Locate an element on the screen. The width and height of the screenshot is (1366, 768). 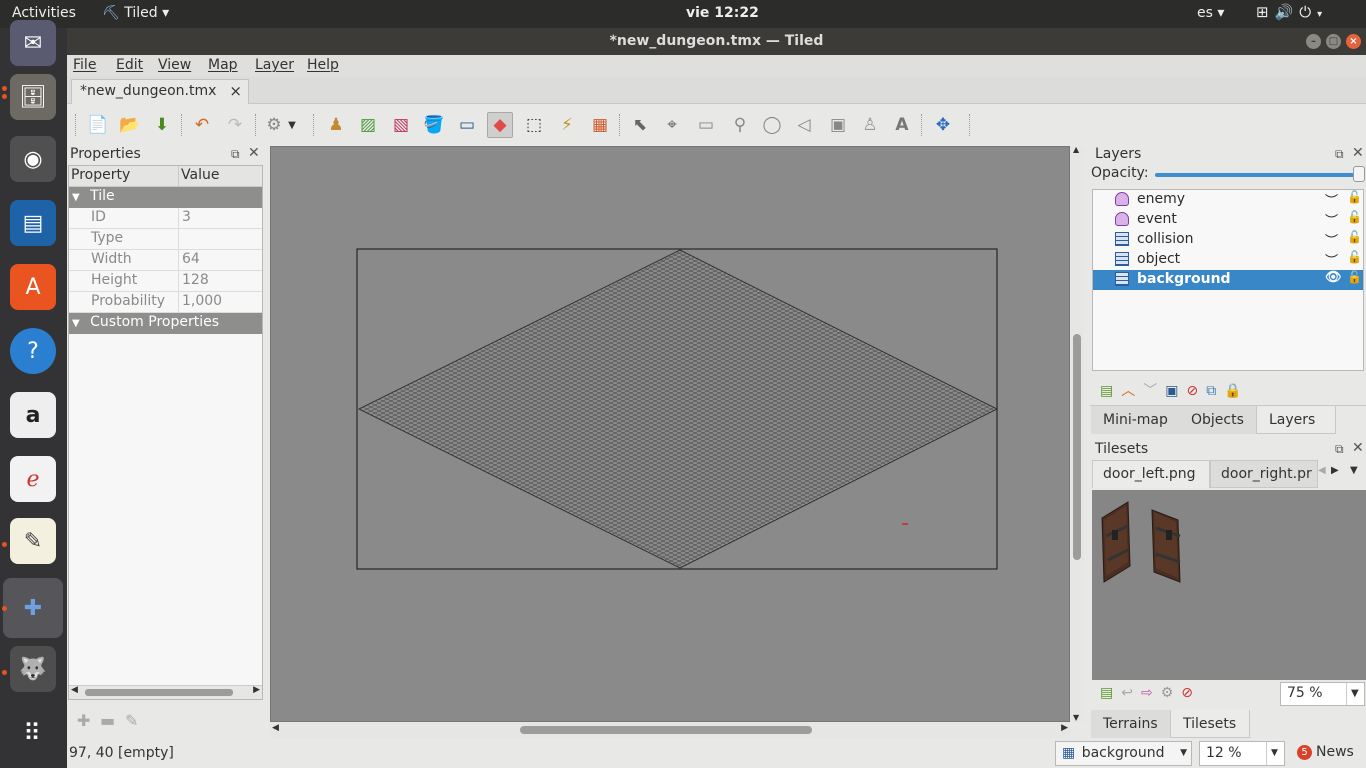
app-menu-button: ⛏ Tiled ▾ is located at coordinates (135, 13).